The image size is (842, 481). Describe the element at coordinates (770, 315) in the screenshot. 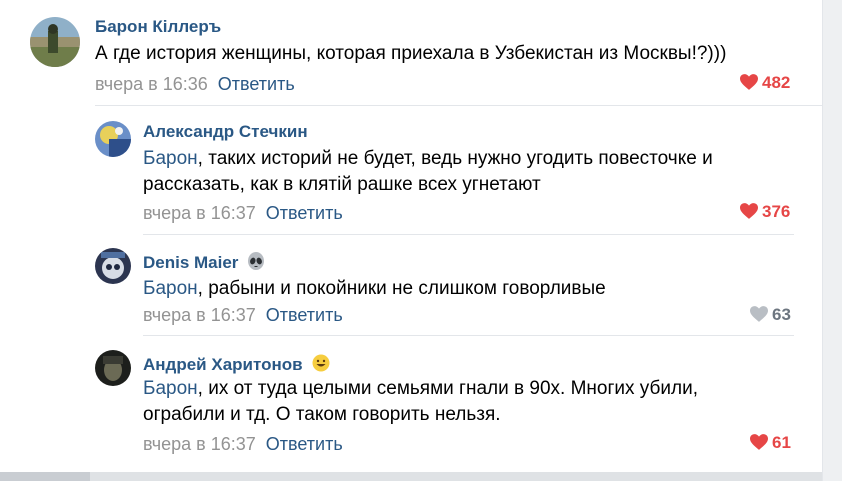

I see `like-button: 63` at that location.